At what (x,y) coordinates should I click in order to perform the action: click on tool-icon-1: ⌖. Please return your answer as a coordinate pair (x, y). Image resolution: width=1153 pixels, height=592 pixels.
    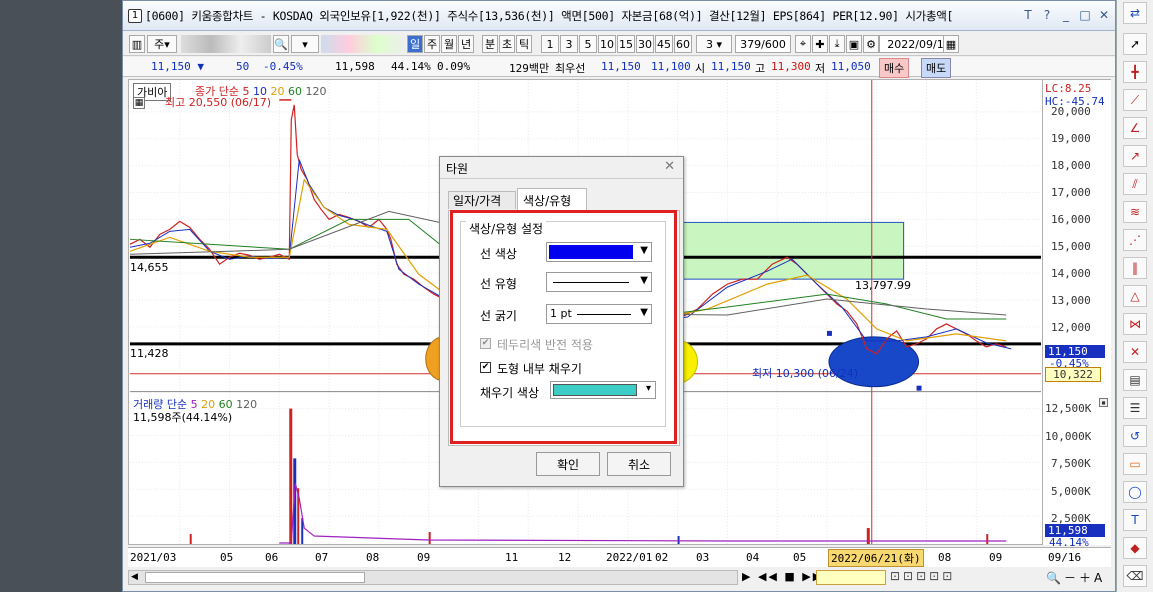
    Looking at the image, I should click on (803, 44).